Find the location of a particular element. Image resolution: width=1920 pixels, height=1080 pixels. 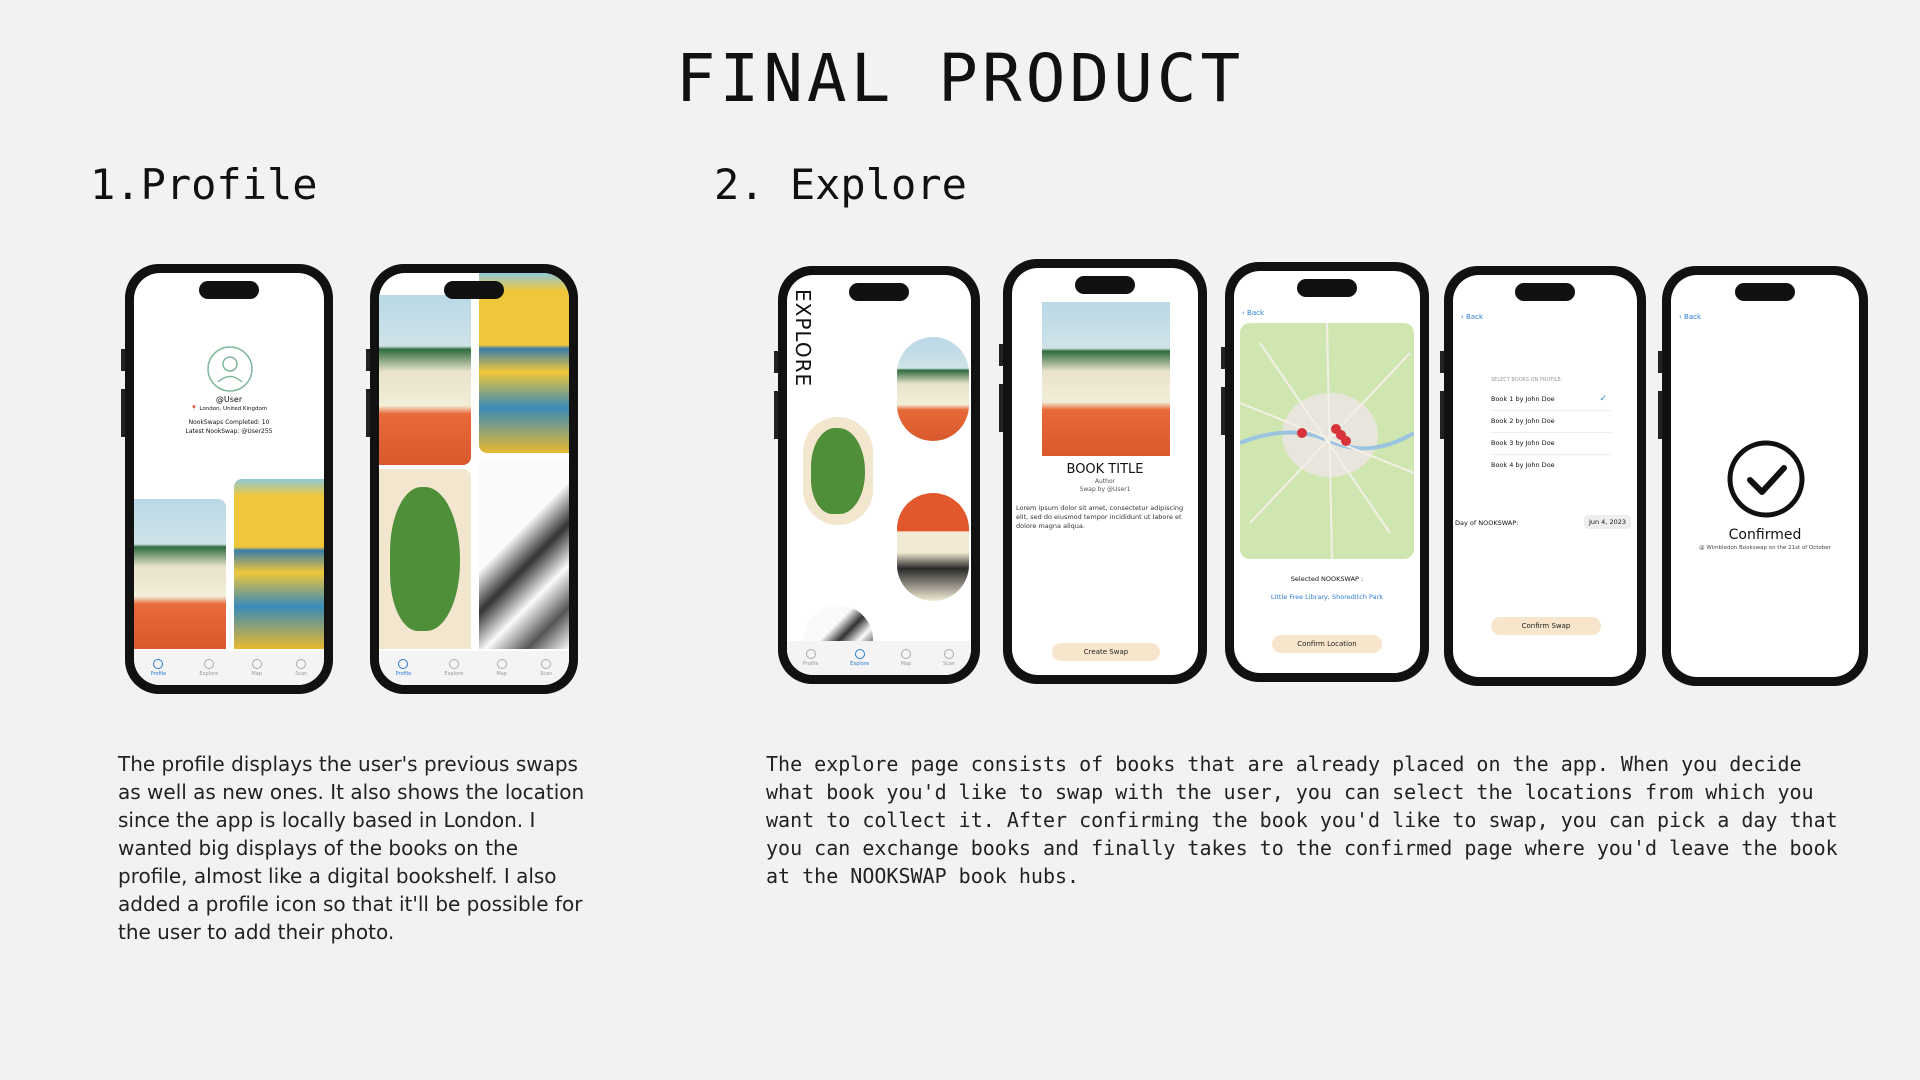

date-picker: Jun 4, 2023 is located at coordinates (1607, 522).